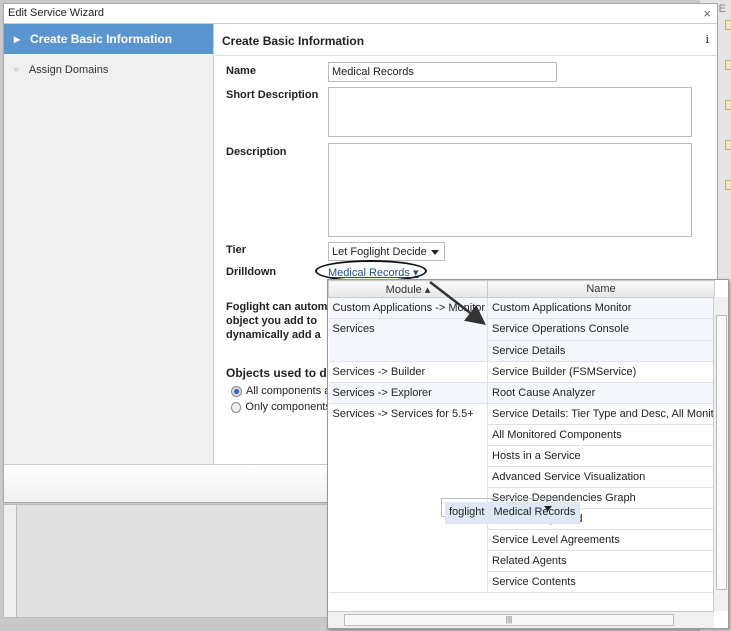  Describe the element at coordinates (601, 289) in the screenshot. I see `column-header-name: Name` at that location.